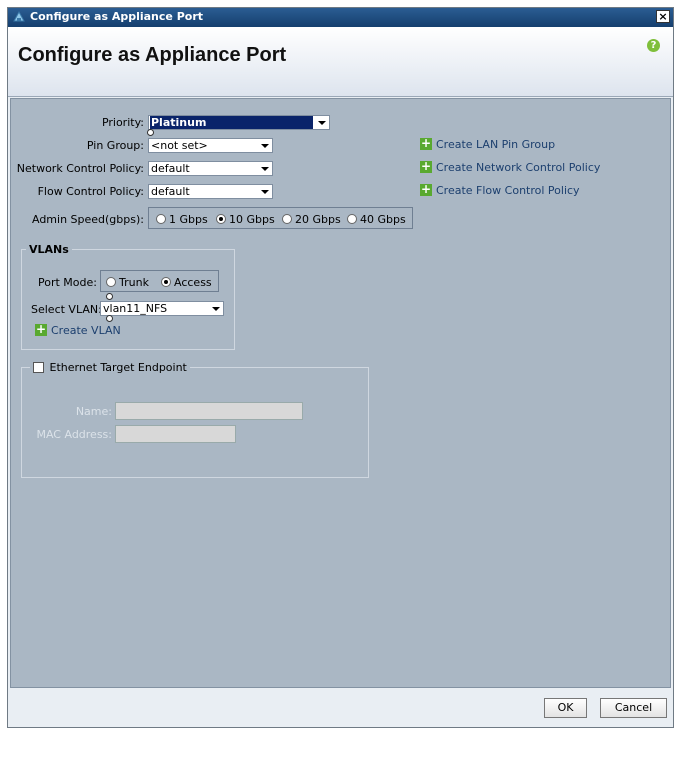 Image resolution: width=679 pixels, height=763 pixels. I want to click on network-control-value: default, so click(170, 168).